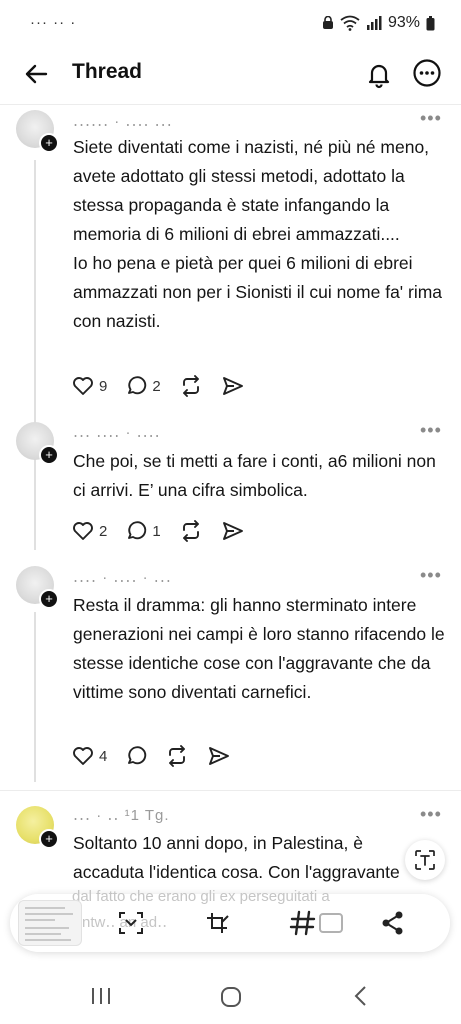 The width and height of the screenshot is (461, 1024). I want to click on system-nav-bar, so click(230, 996).